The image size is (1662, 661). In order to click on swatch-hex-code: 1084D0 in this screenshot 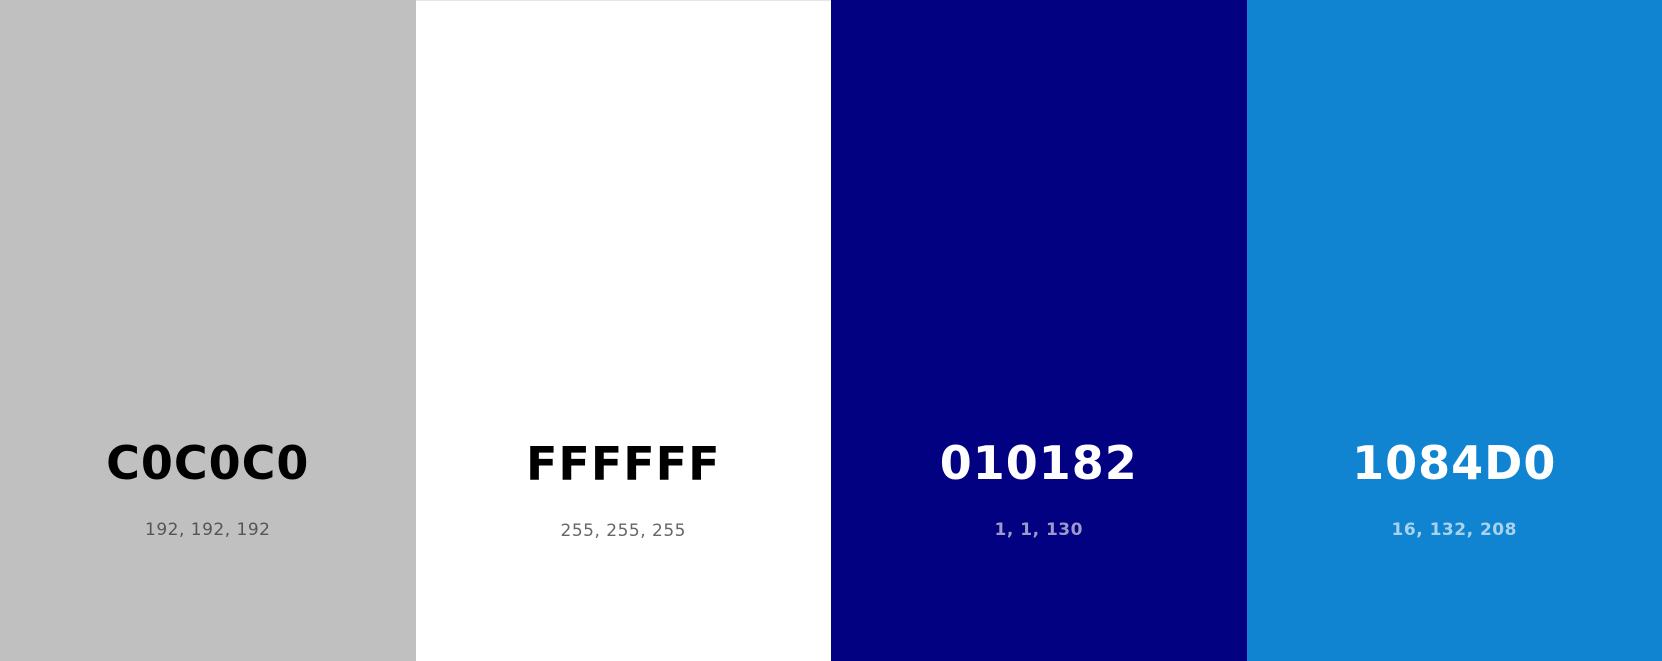, I will do `click(1454, 463)`.